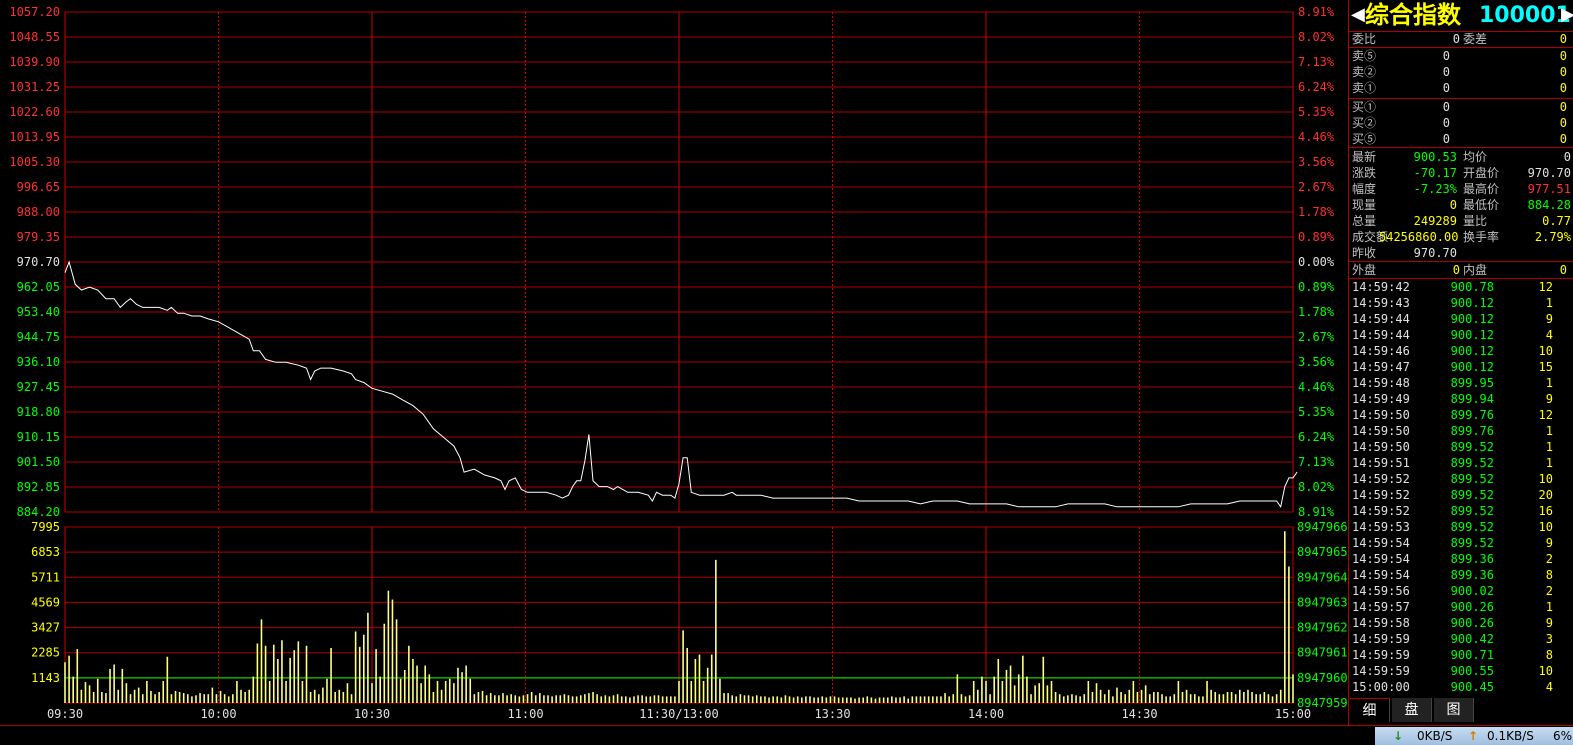 This screenshot has width=1573, height=745. I want to click on stat-label: 换手率, so click(1481, 237).